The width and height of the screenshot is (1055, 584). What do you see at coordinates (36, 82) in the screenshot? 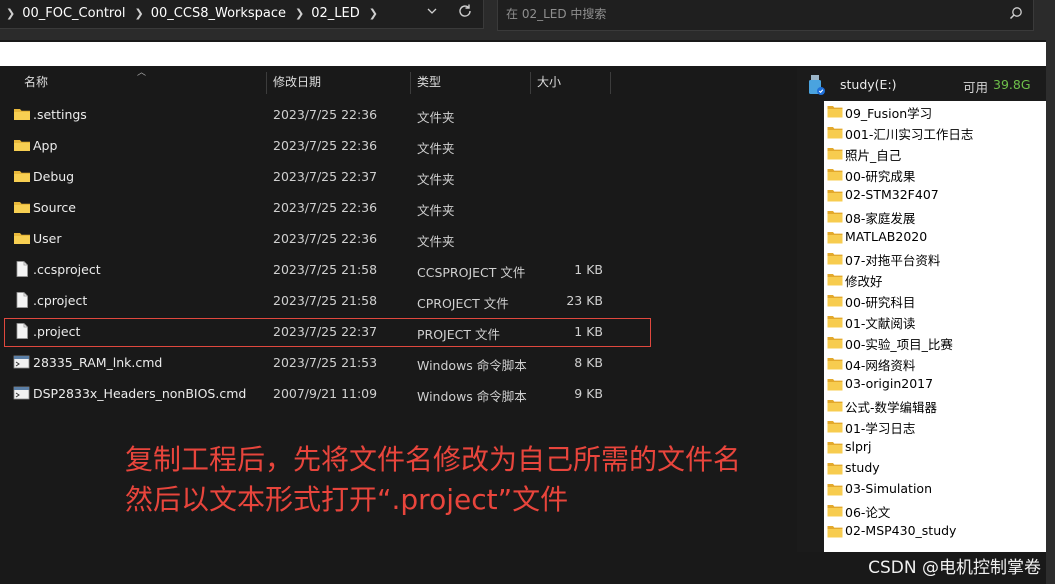
I see `column-header-name: 名称` at bounding box center [36, 82].